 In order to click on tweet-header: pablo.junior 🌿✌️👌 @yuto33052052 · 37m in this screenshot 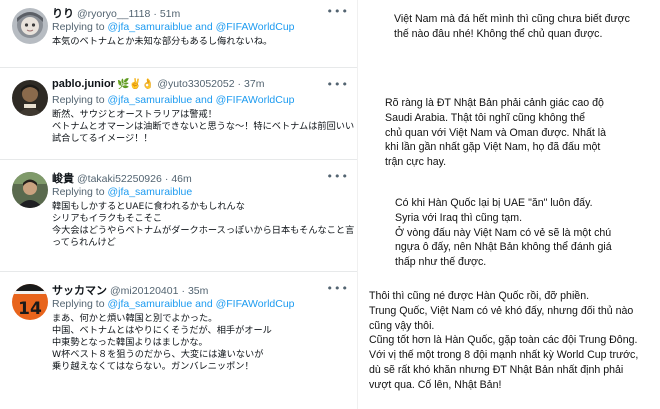, I will do `click(201, 85)`.